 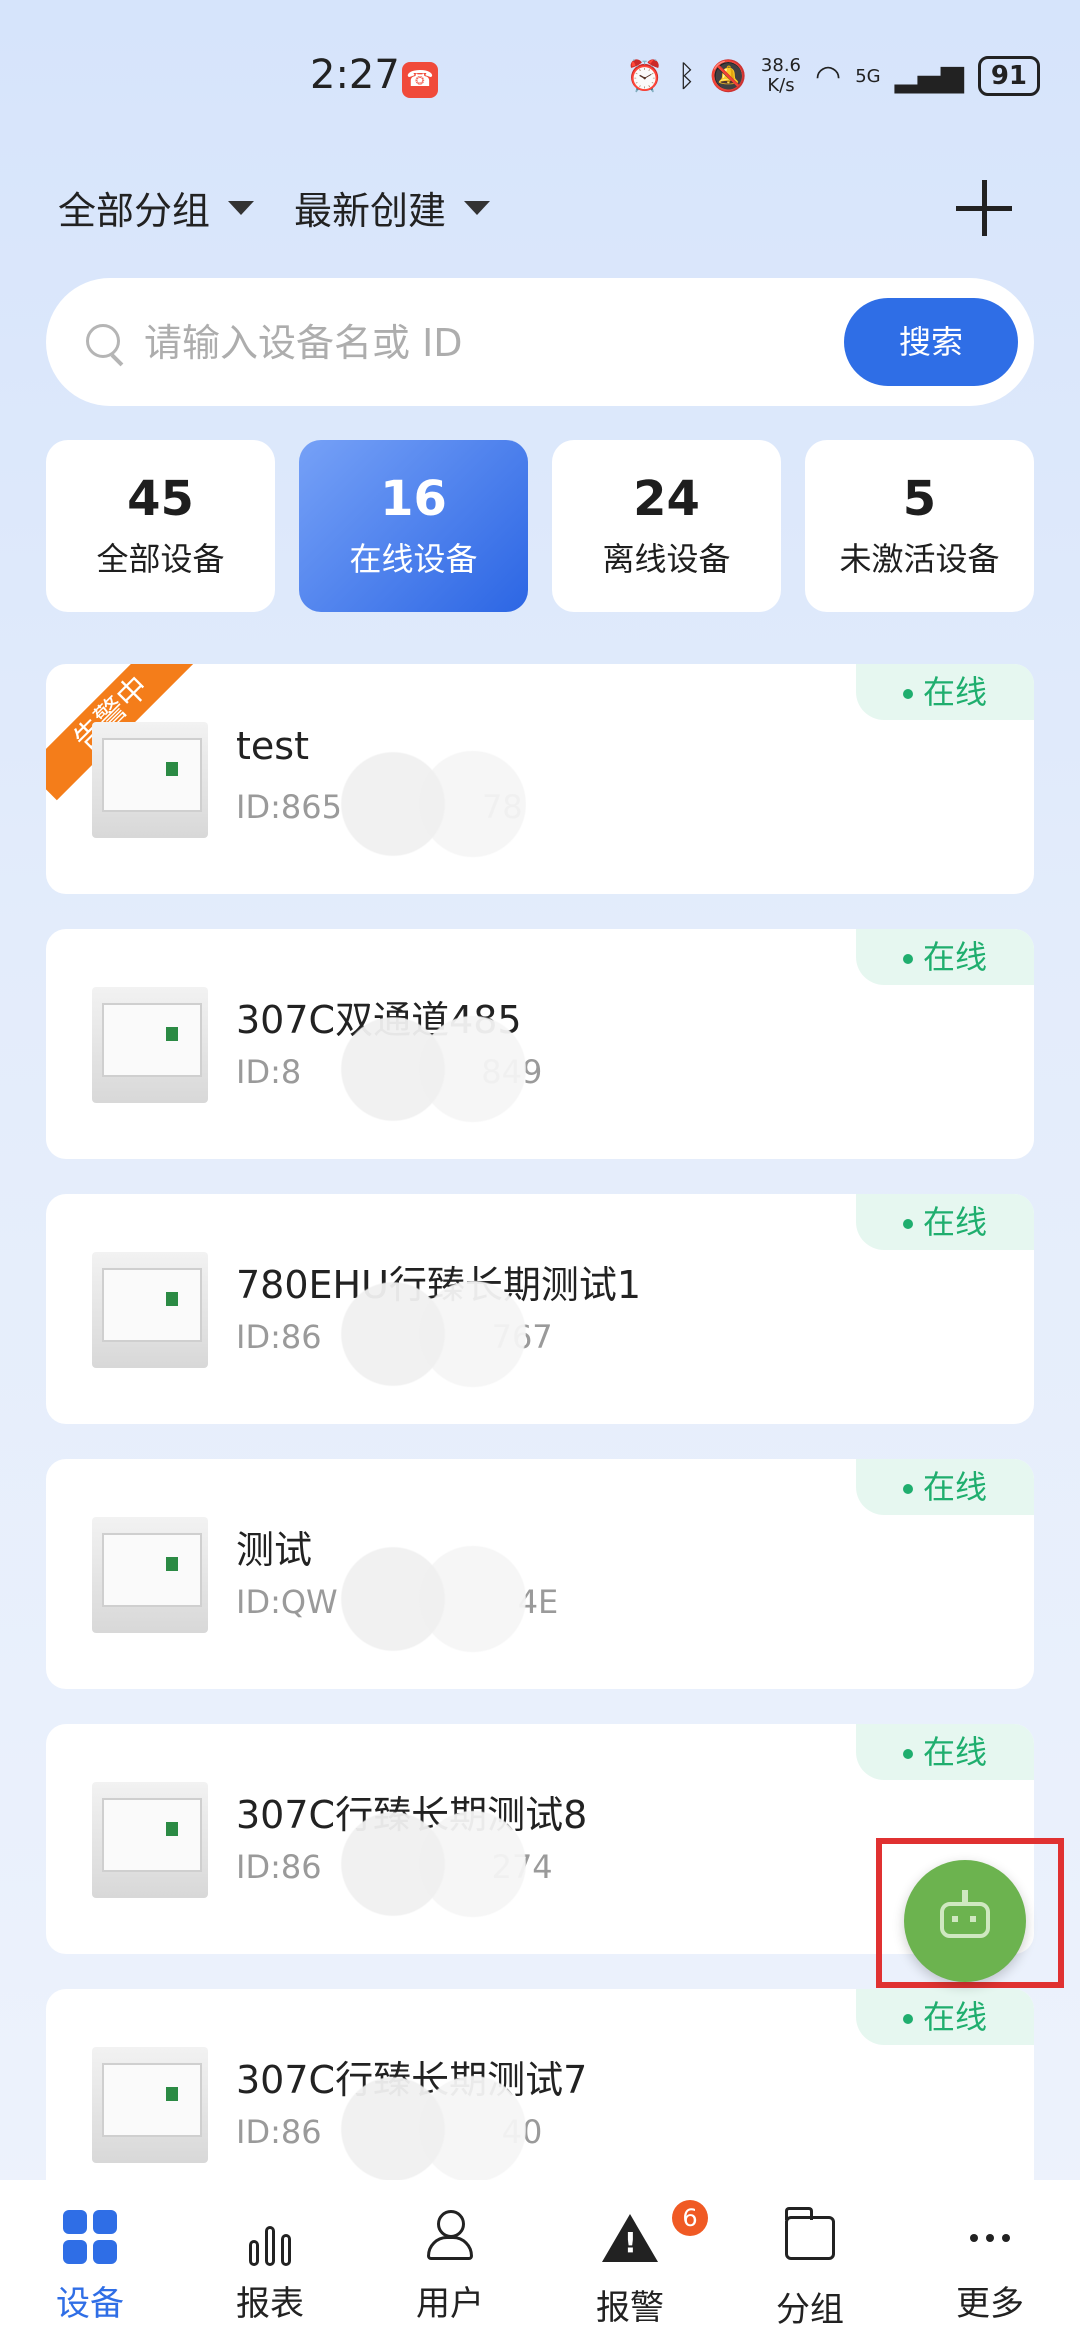 I want to click on device-stats: 45 全部设备 16 在线设备 24 离线设备 5 未激活设备, so click(x=540, y=526).